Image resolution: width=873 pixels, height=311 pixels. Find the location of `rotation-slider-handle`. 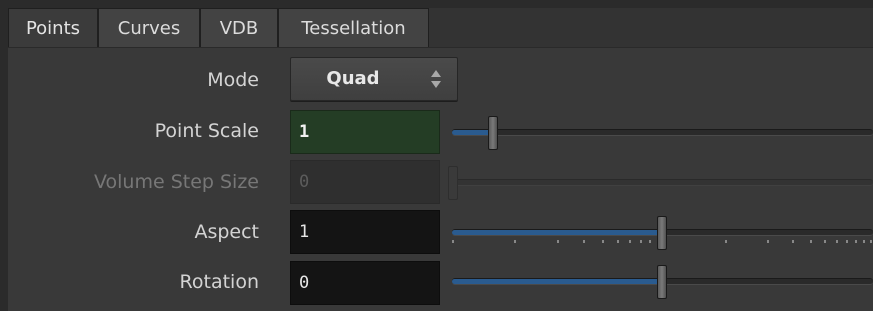

rotation-slider-handle is located at coordinates (662, 282).